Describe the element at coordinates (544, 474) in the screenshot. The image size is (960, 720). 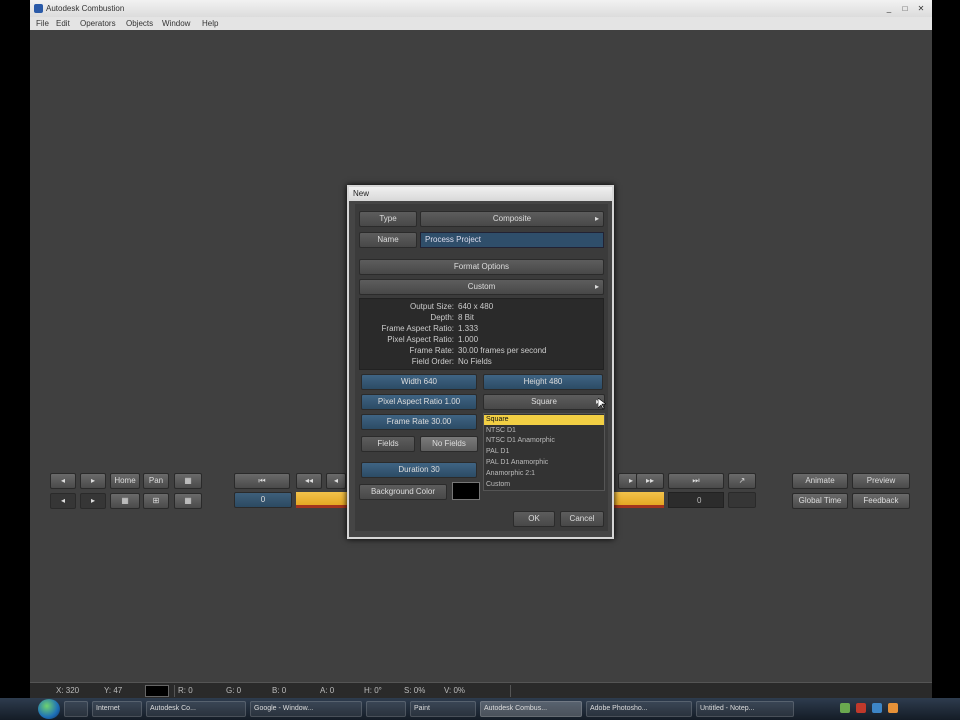
I see `dropdown-option: Anamorphic 2:1` at that location.